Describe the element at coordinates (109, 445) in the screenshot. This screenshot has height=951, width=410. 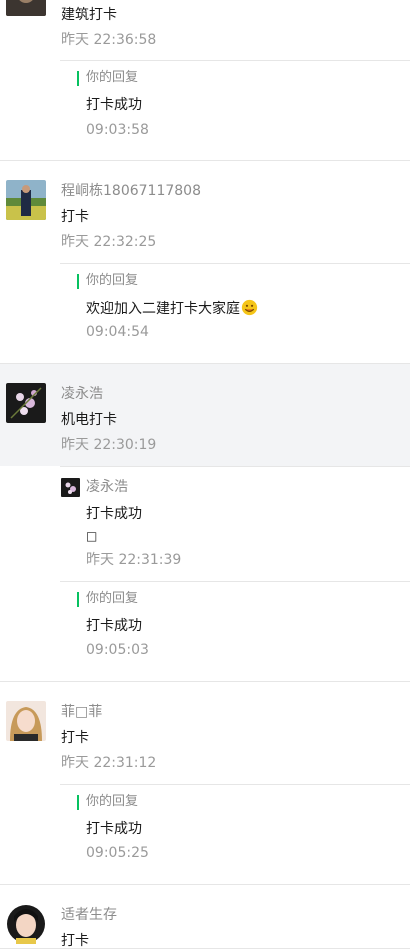
I see `message-time: 昨天 22:30:19` at that location.